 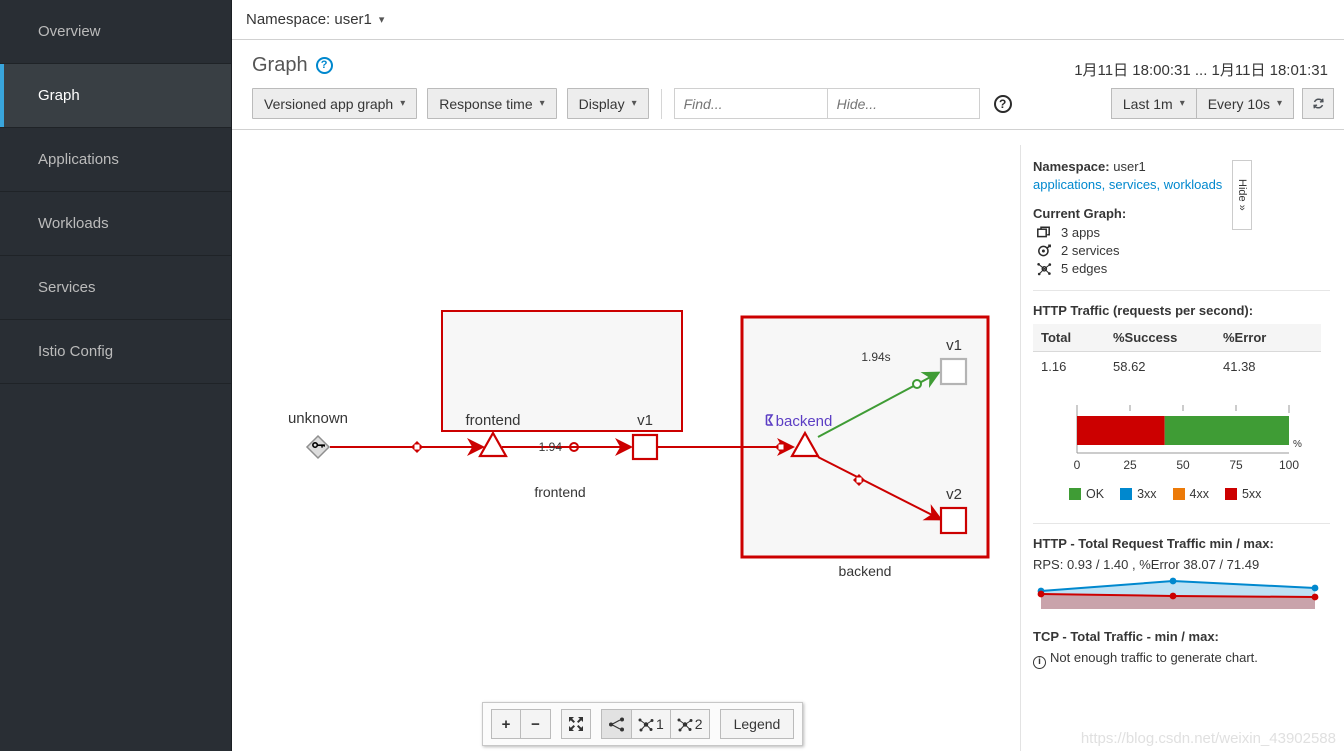 What do you see at coordinates (73, 223) in the screenshot?
I see `sidebar-item-label: Workloads` at bounding box center [73, 223].